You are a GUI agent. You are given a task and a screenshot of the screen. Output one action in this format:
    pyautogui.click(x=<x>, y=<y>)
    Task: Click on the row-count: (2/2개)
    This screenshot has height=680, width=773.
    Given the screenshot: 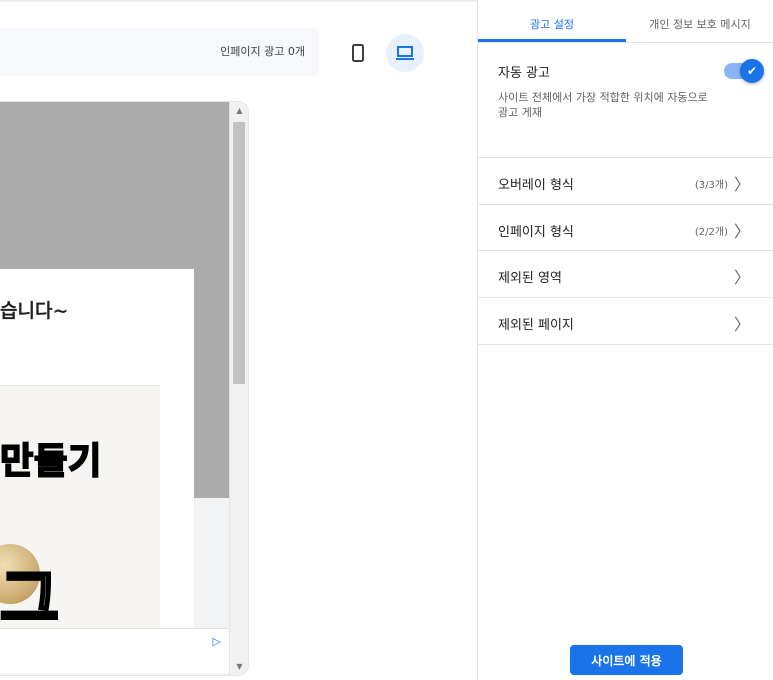 What is the action you would take?
    pyautogui.click(x=711, y=232)
    